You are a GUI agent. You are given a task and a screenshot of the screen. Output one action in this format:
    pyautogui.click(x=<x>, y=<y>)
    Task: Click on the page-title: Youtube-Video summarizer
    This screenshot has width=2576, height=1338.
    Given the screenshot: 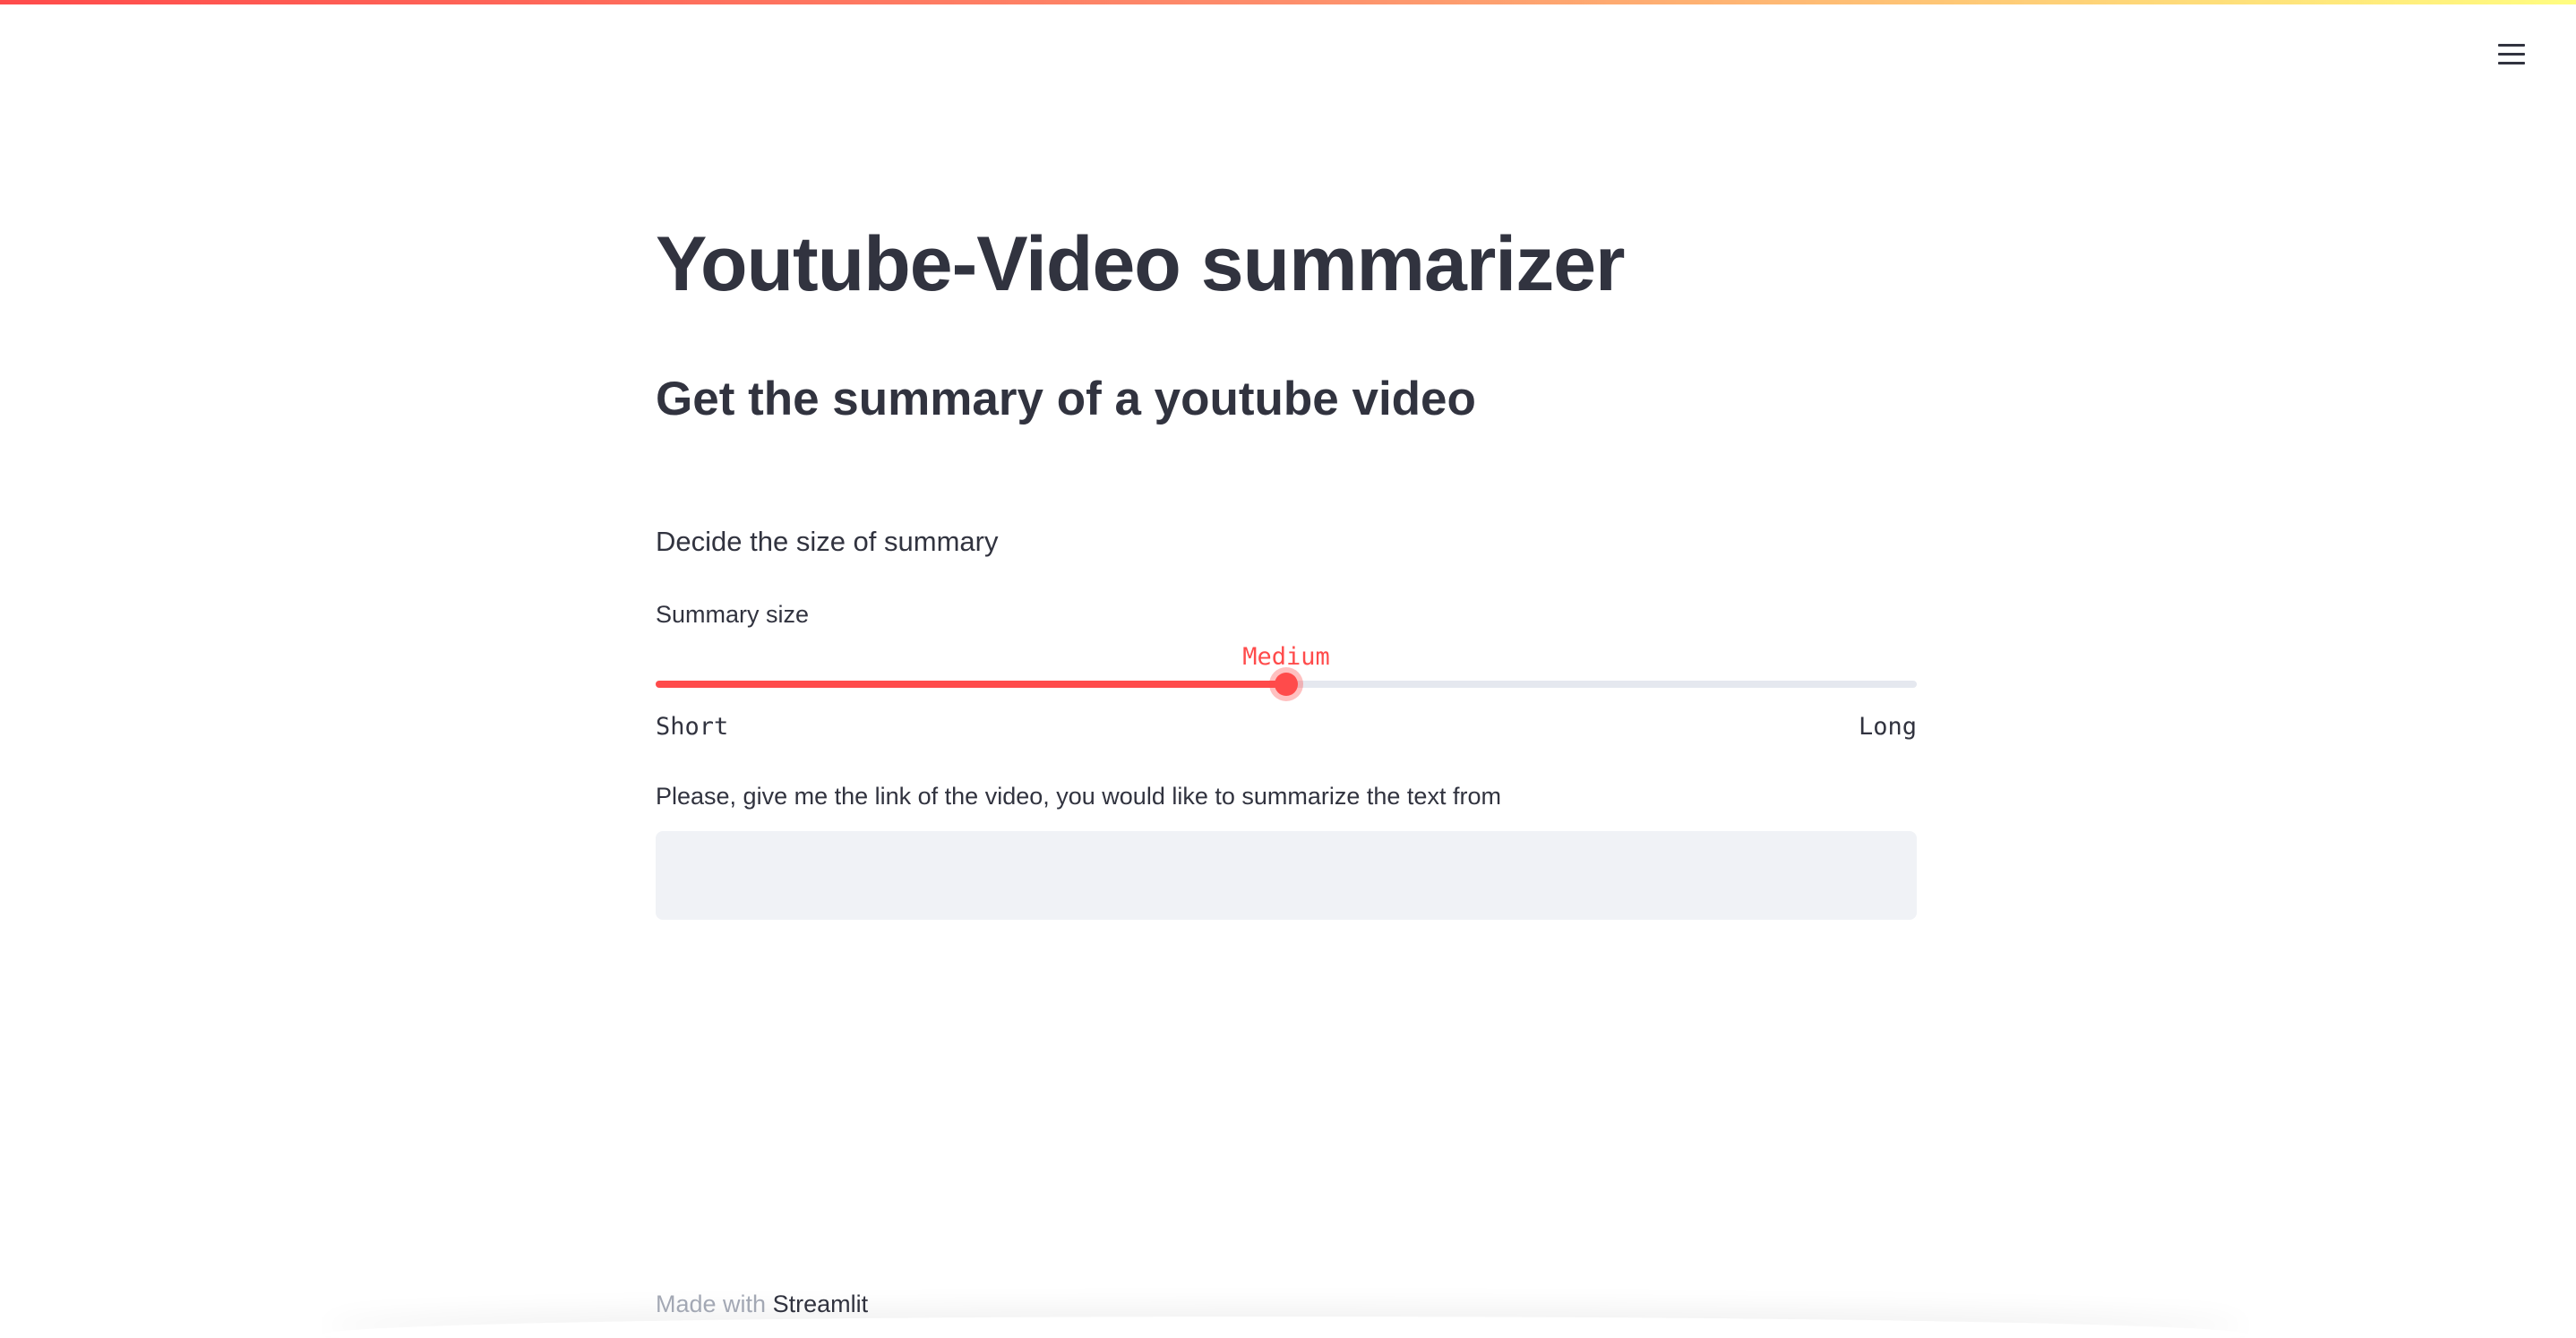 What is the action you would take?
    pyautogui.click(x=1140, y=264)
    